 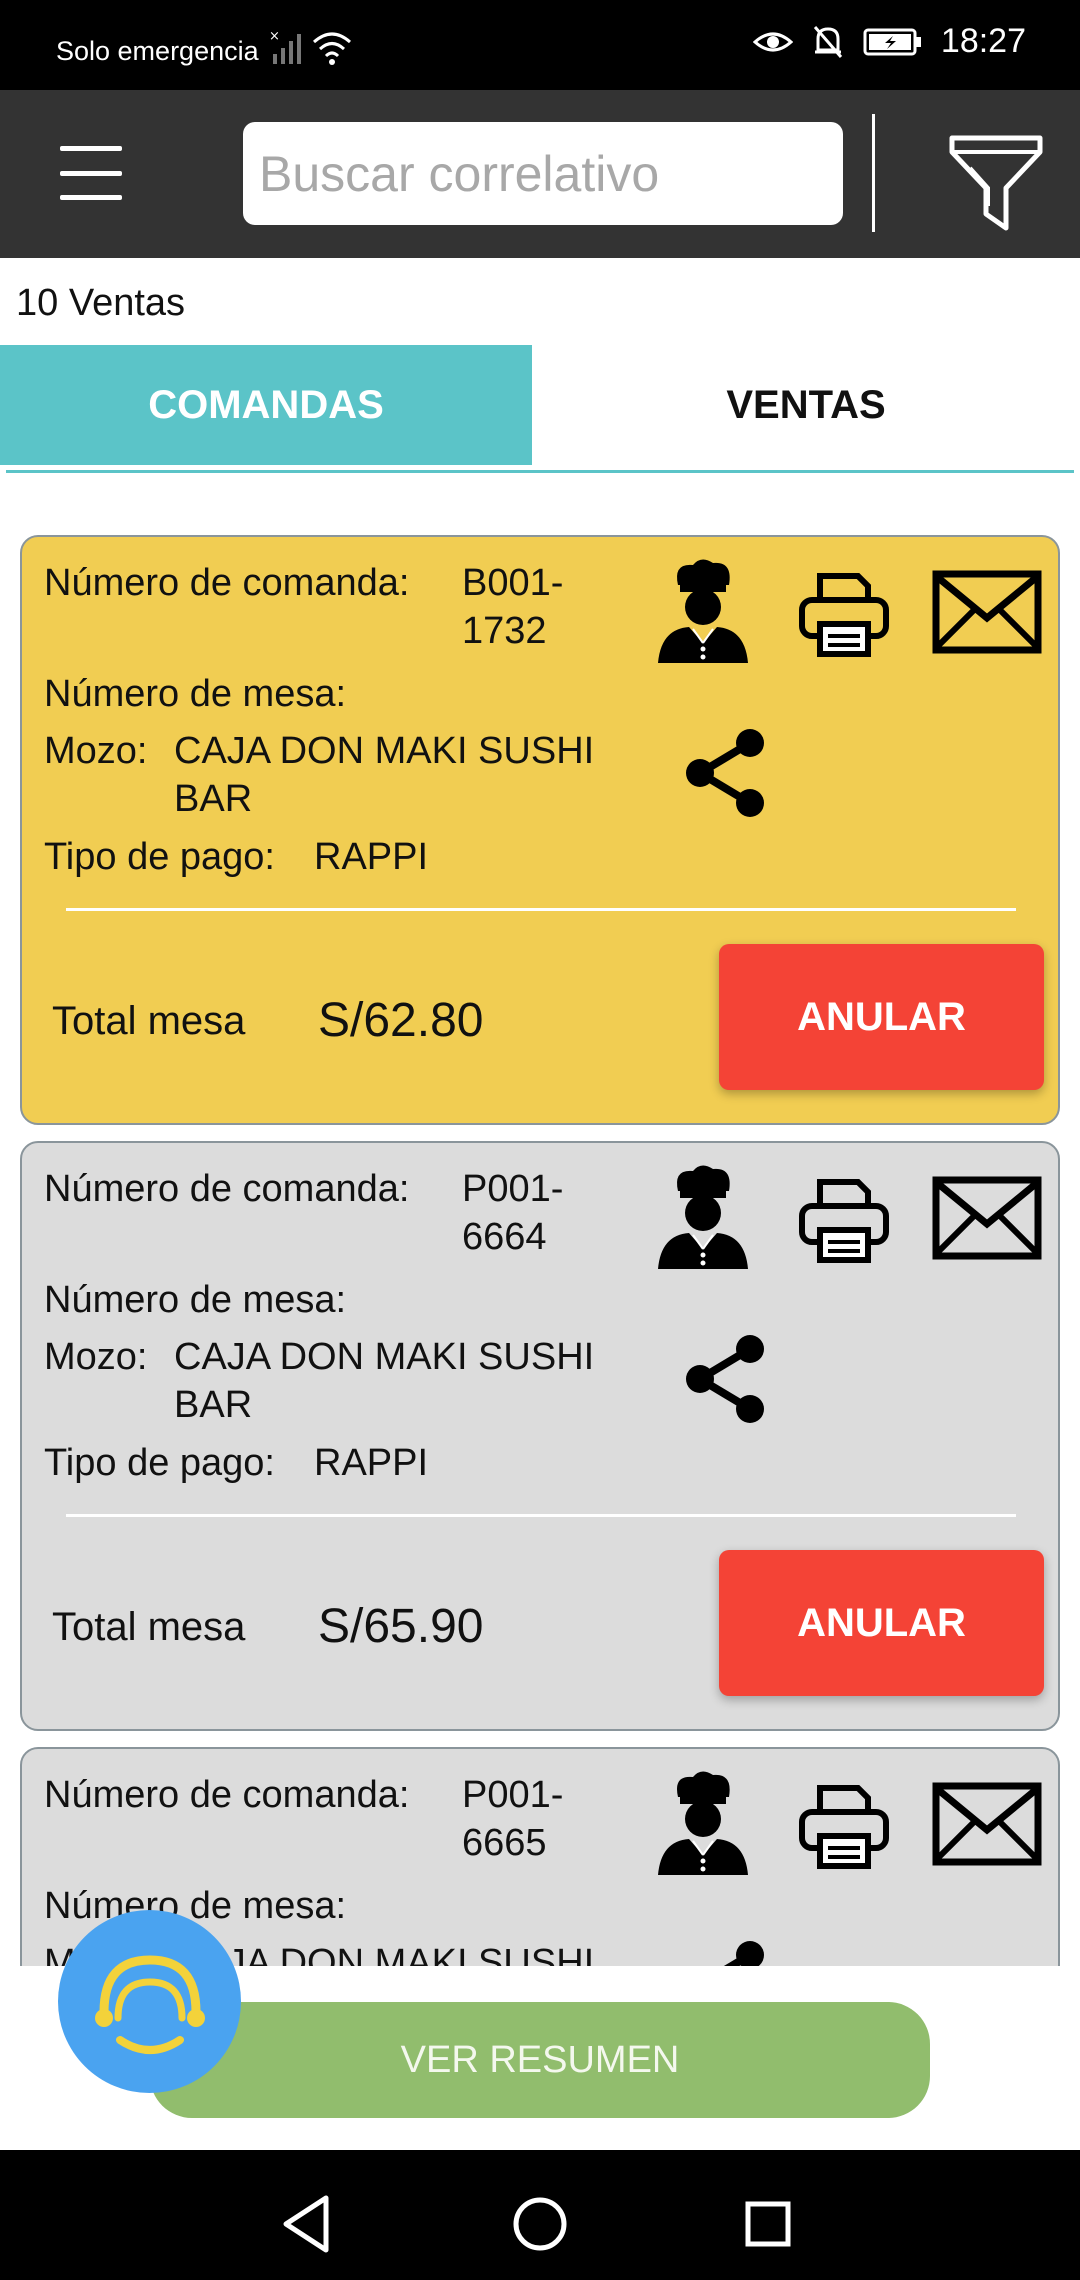 I want to click on status-right: 18:27, so click(x=889, y=41).